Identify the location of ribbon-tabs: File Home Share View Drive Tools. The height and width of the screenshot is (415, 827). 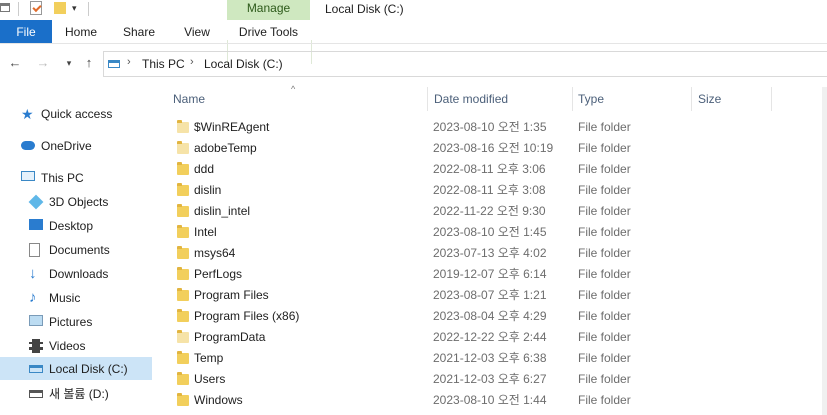
(413, 42).